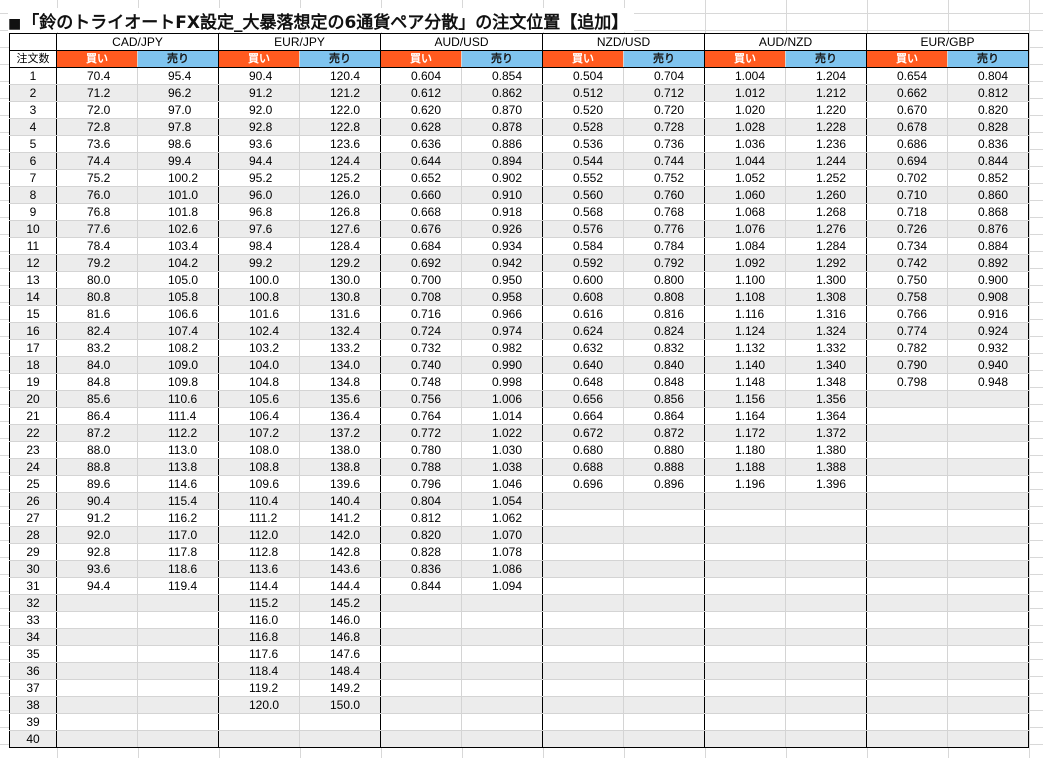 The height and width of the screenshot is (758, 1043). What do you see at coordinates (259, 280) in the screenshot?
I see `buy-price-cell: 100.0` at bounding box center [259, 280].